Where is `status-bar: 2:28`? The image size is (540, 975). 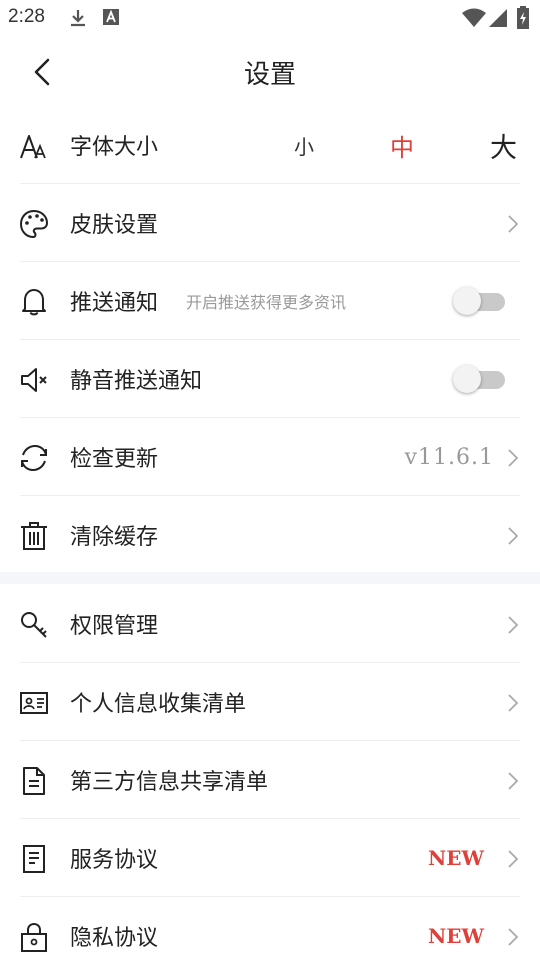
status-bar: 2:28 is located at coordinates (270, 18).